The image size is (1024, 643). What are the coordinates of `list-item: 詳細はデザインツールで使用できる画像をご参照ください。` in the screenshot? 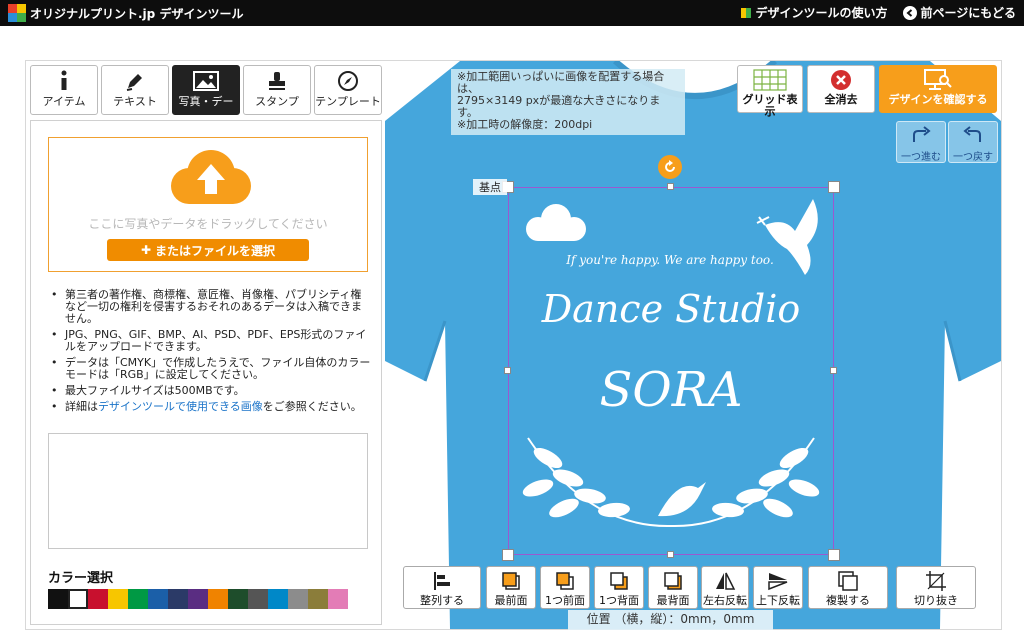 It's located at (210, 407).